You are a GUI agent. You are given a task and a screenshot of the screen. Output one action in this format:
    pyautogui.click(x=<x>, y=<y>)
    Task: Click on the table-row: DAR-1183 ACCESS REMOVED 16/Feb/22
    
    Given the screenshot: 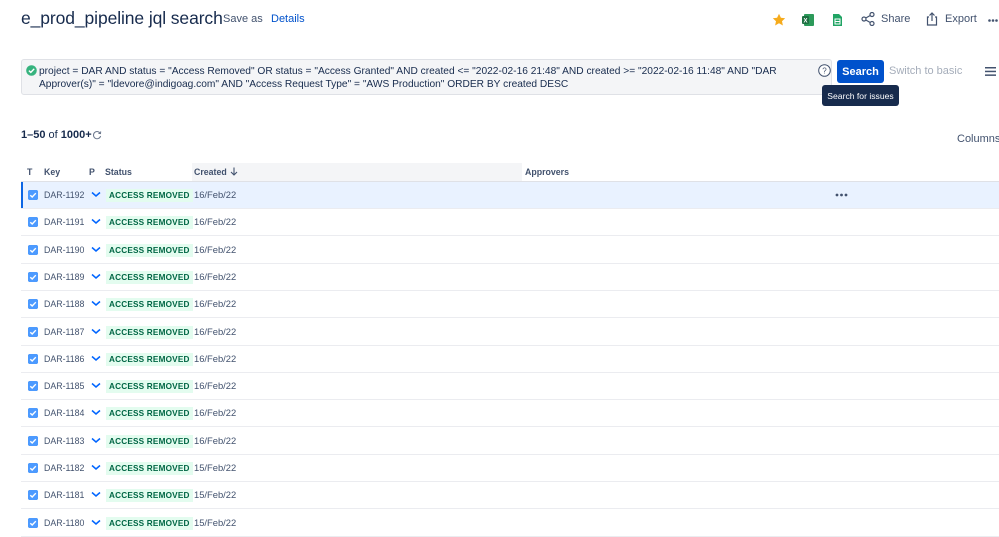 What is the action you would take?
    pyautogui.click(x=510, y=441)
    